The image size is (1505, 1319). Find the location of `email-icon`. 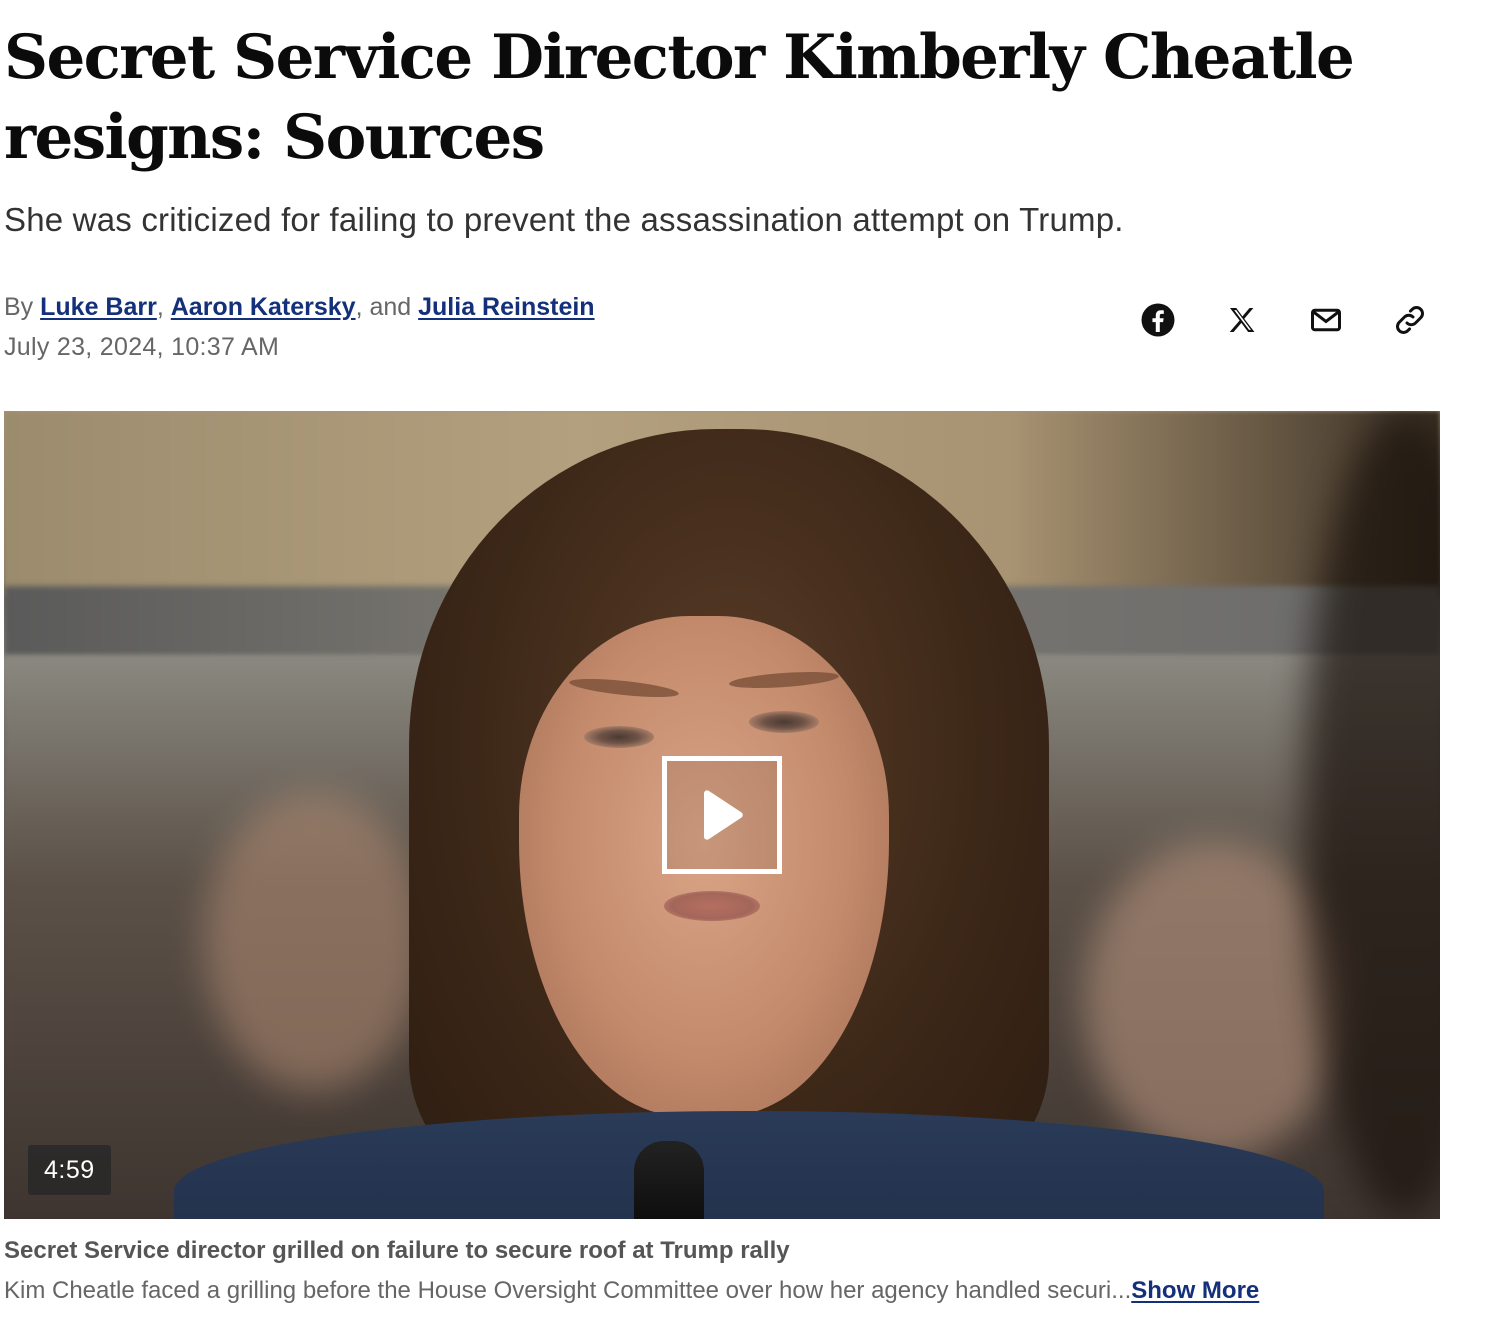

email-icon is located at coordinates (1326, 320).